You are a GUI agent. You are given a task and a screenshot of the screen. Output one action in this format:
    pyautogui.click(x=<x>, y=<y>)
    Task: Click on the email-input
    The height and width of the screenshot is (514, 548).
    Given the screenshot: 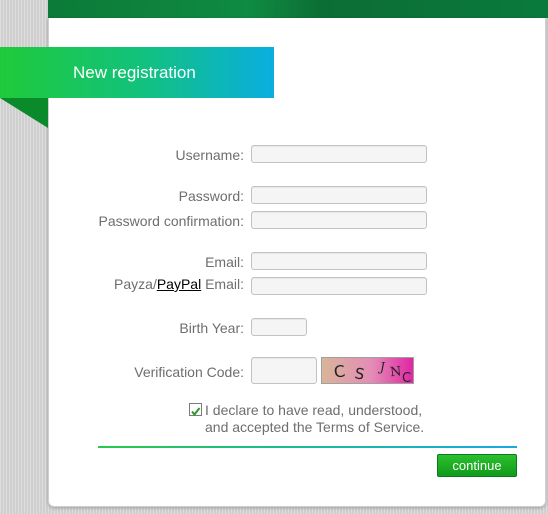 What is the action you would take?
    pyautogui.click(x=339, y=261)
    